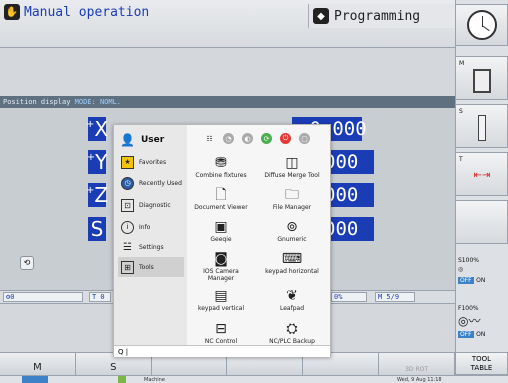 The height and width of the screenshot is (383, 508). I want to click on keypad-icon: ⌨, so click(292, 259).